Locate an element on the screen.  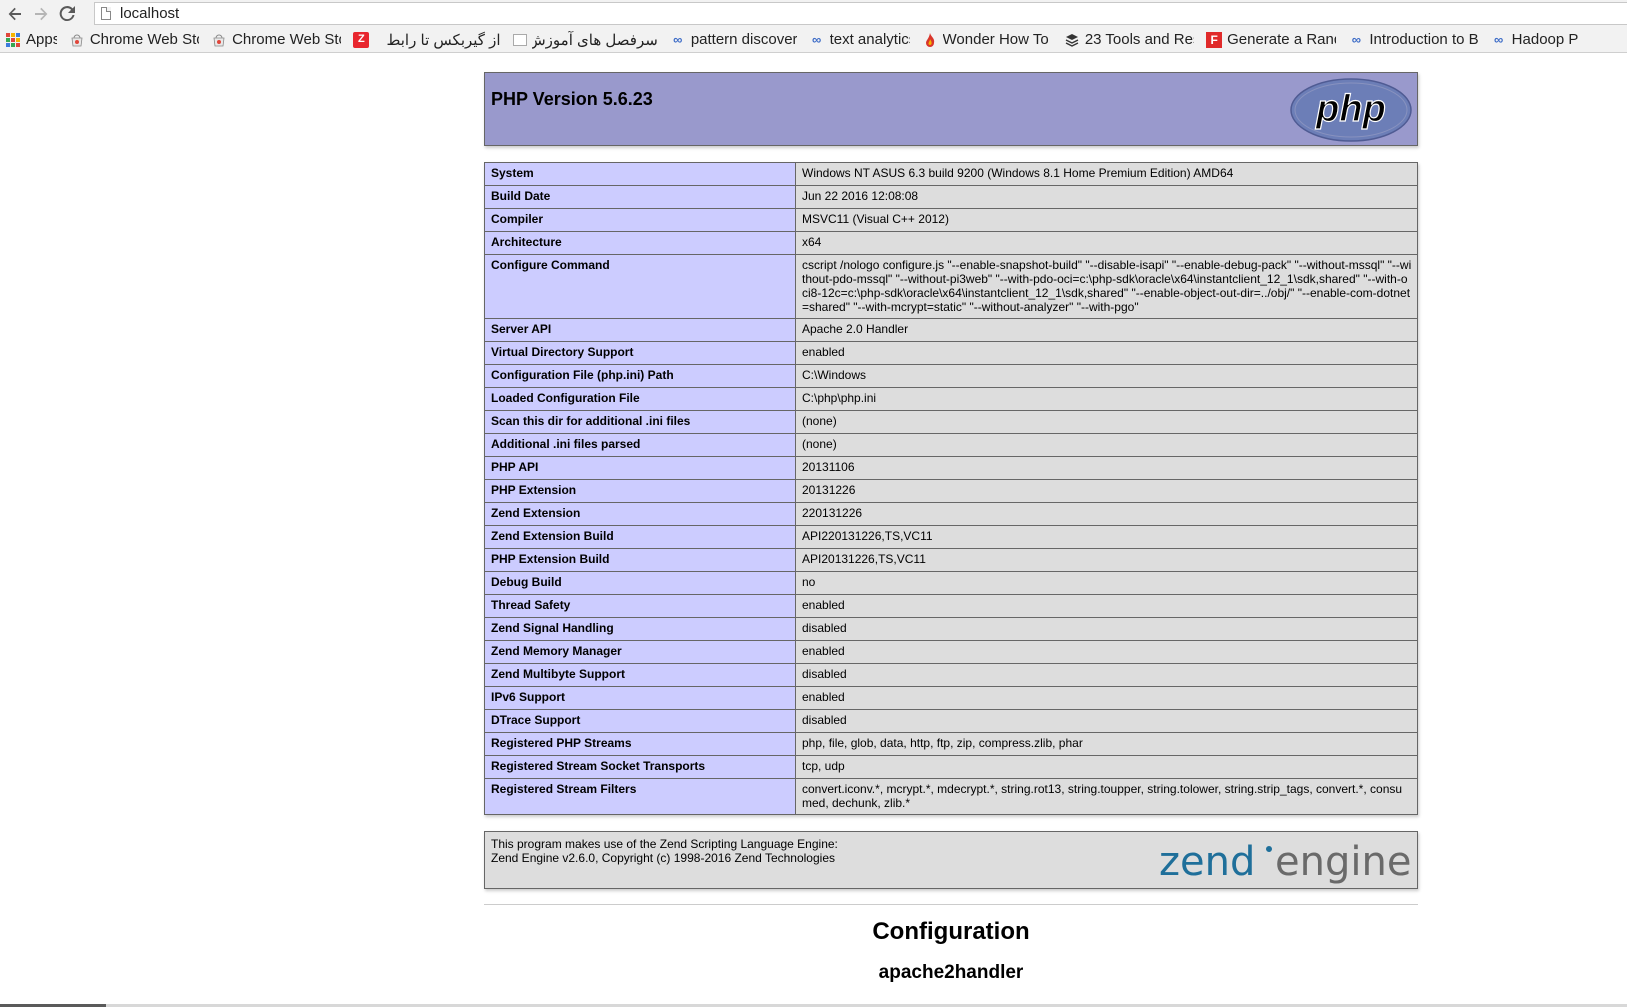
bookmark-label: سرفصل های آموزش is located at coordinates (594, 40).